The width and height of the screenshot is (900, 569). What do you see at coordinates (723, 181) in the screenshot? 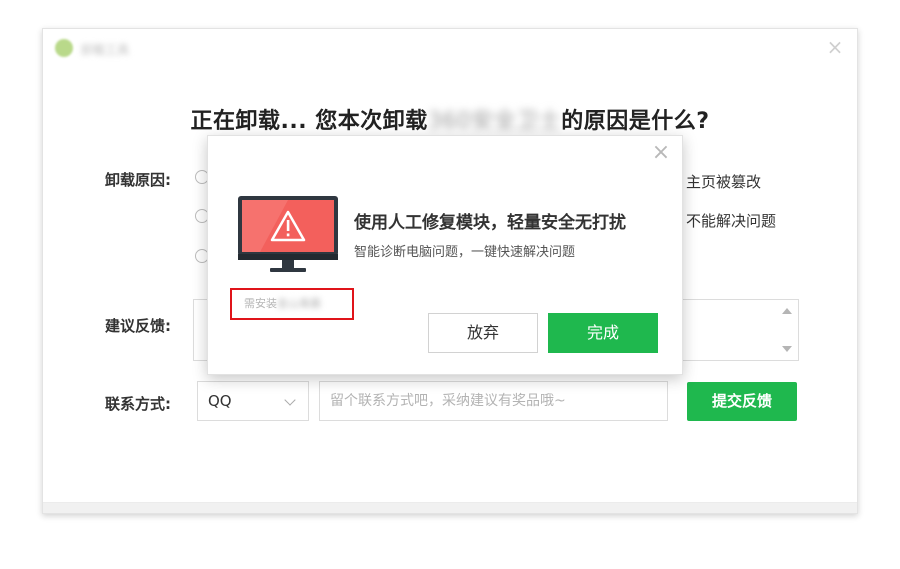
I see `reason-option-homepage: 主页被篡改` at bounding box center [723, 181].